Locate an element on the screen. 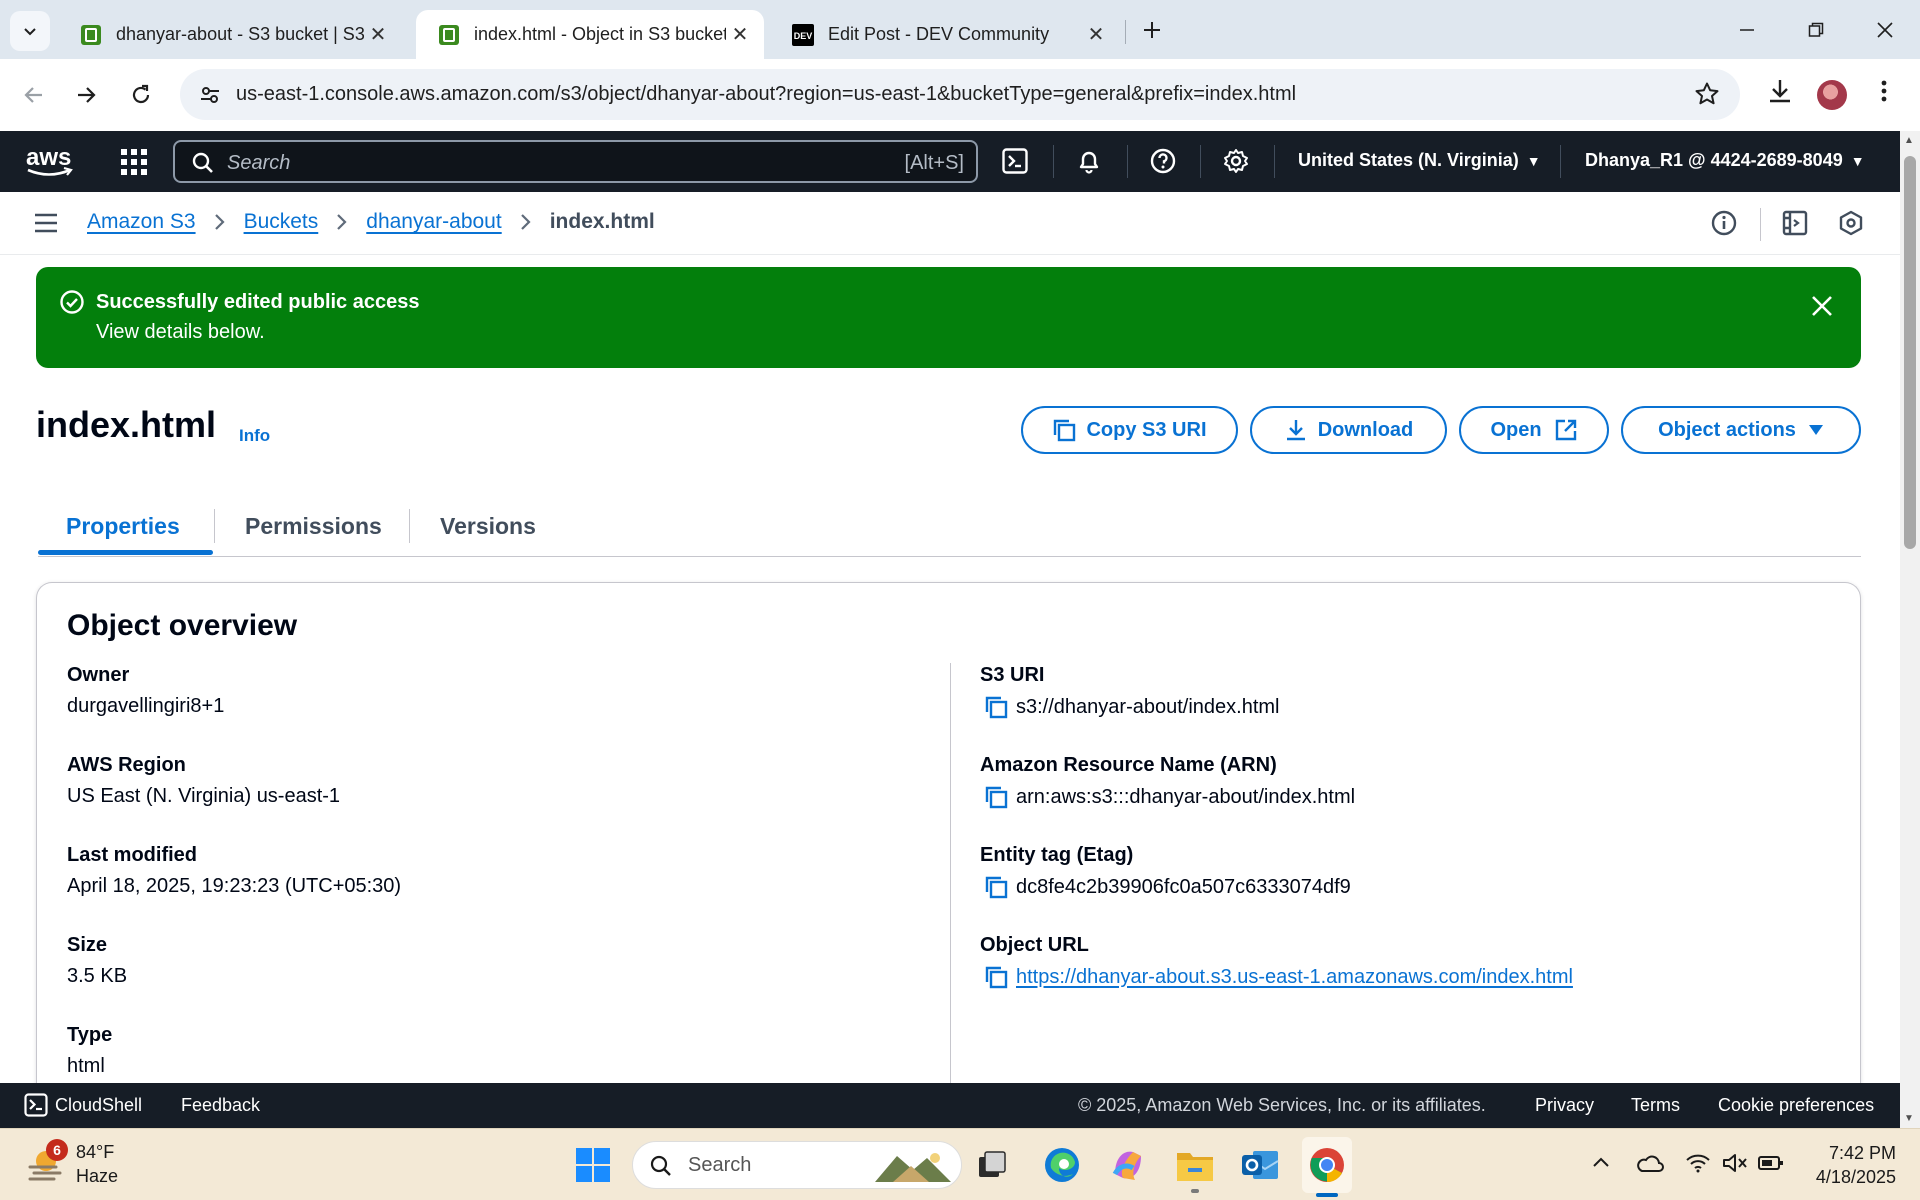 Image resolution: width=1920 pixels, height=1200 pixels. chrome-app is located at coordinates (1327, 1165).